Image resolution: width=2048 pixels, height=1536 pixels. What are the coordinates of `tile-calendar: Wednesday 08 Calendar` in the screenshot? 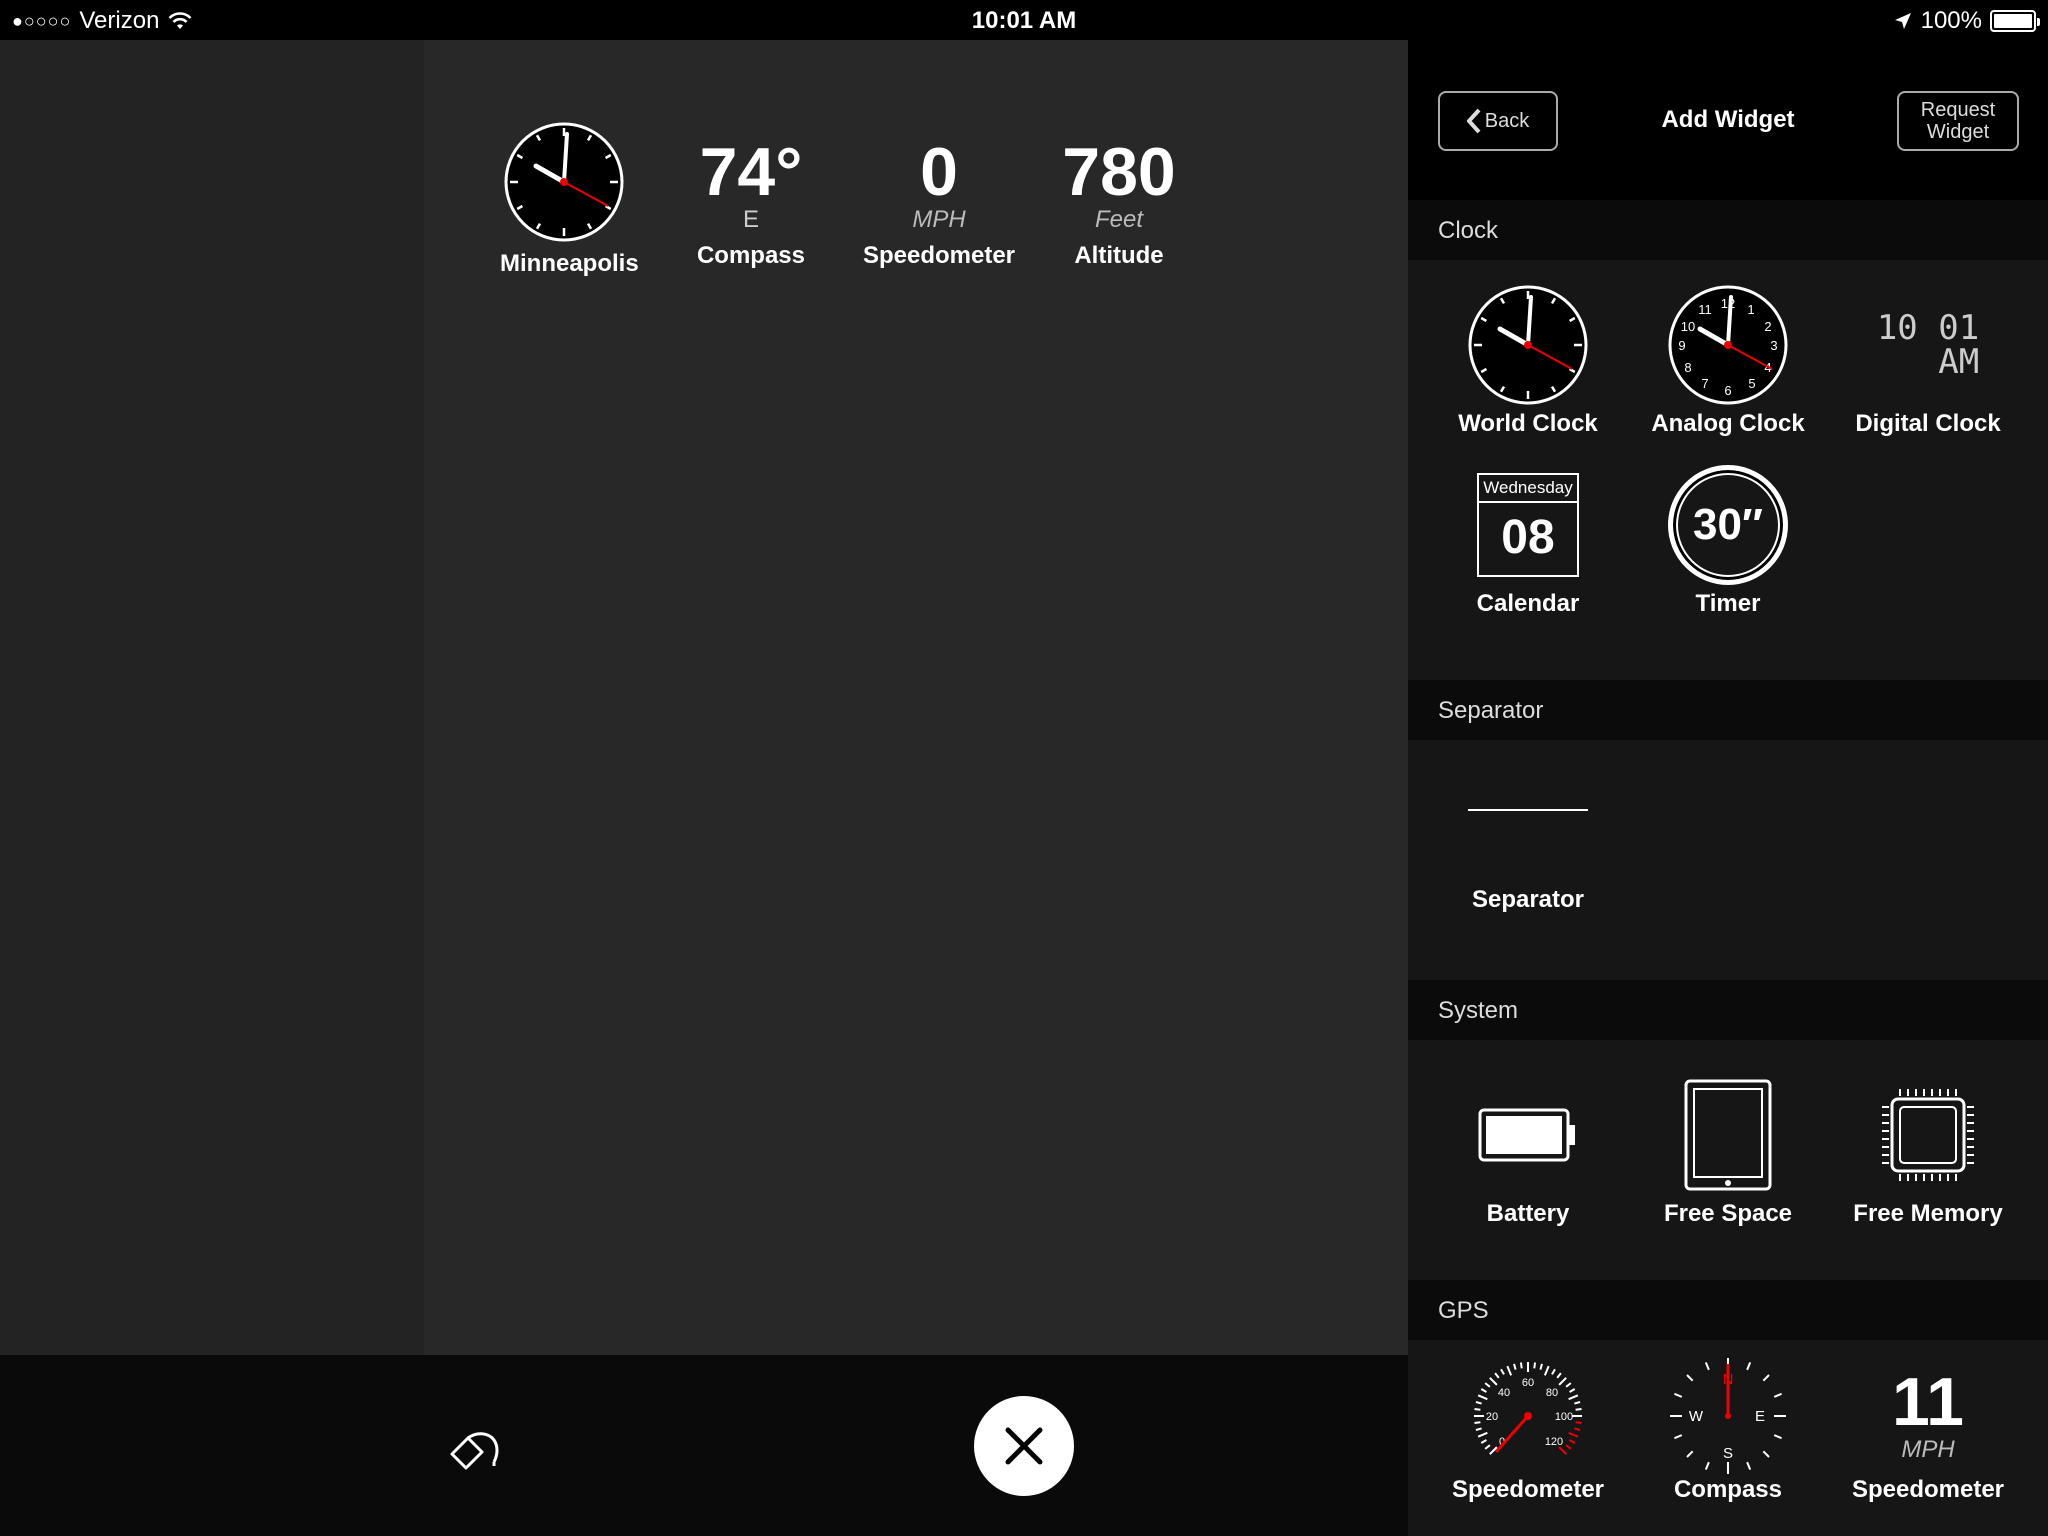 It's located at (1528, 539).